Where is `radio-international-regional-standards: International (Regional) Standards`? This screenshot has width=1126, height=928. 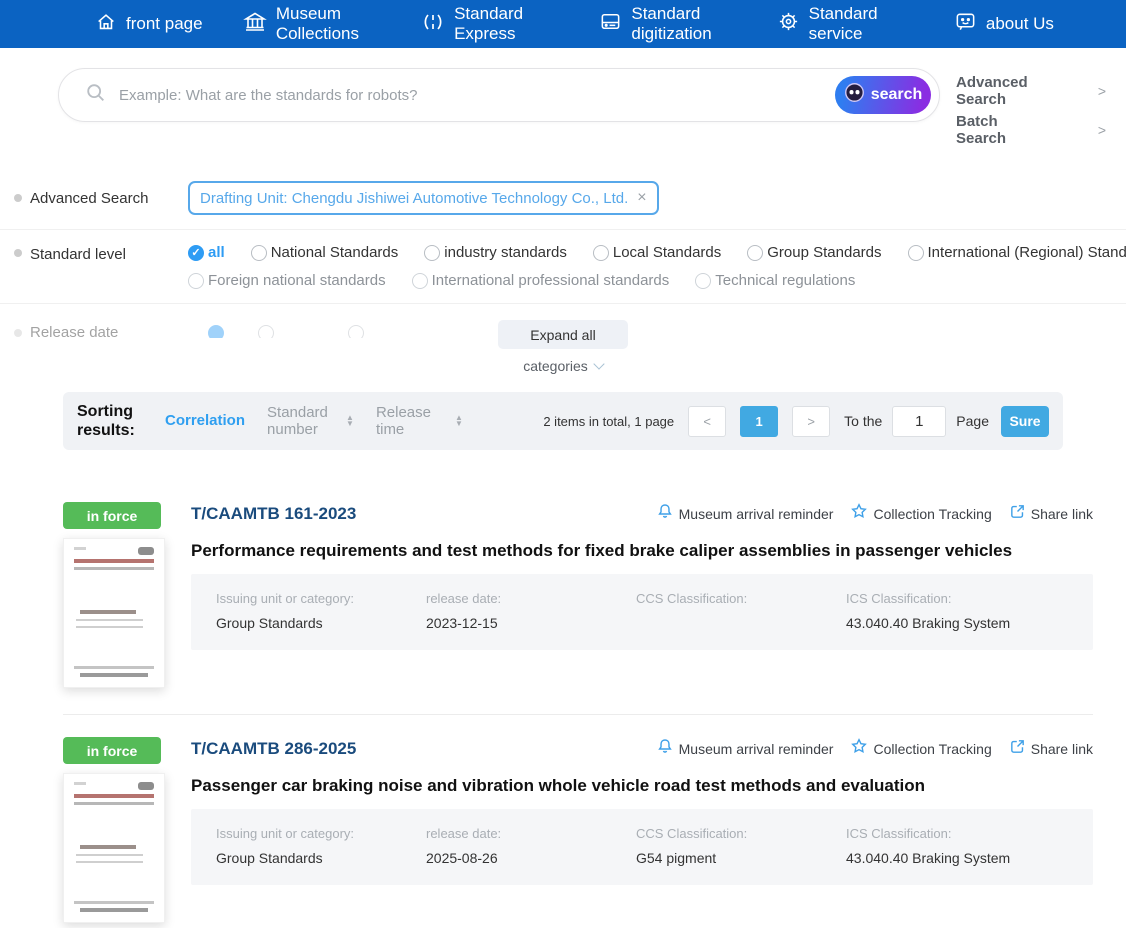
radio-international-regional-standards: International (Regional) Standards is located at coordinates (1016, 252).